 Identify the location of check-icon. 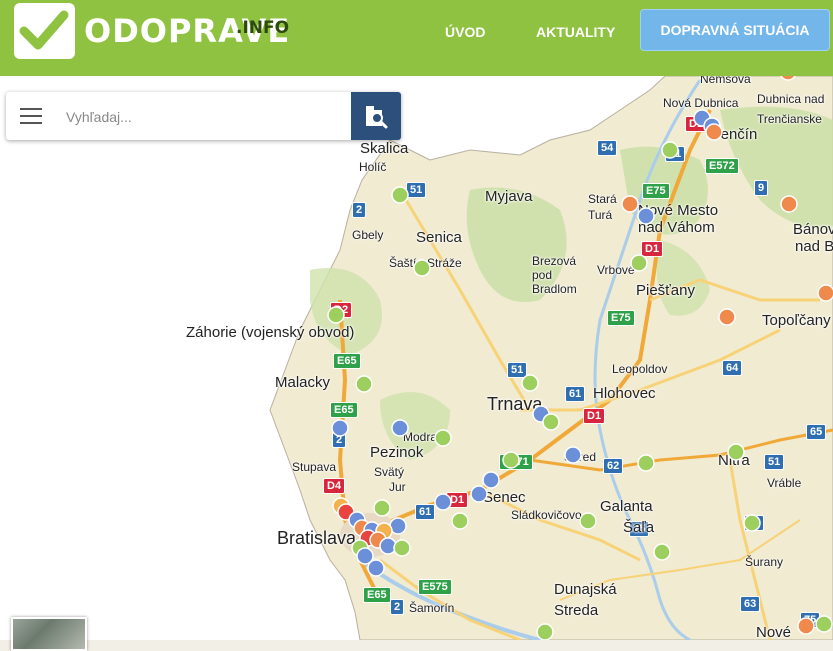
(44, 30).